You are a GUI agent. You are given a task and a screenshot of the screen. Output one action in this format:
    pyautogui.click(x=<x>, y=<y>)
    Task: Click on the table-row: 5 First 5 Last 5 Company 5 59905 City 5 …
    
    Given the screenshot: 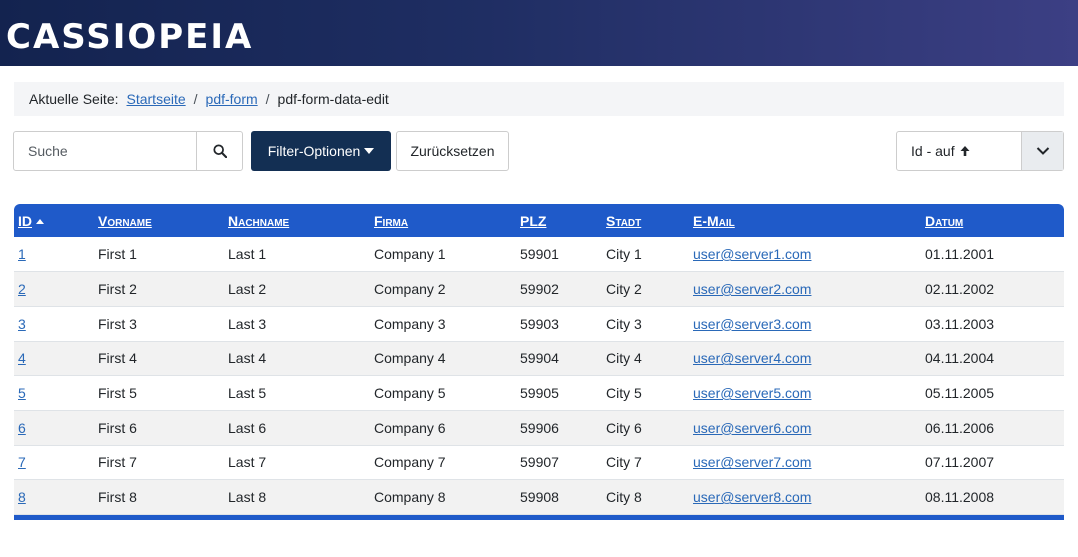 What is the action you would take?
    pyautogui.click(x=539, y=393)
    